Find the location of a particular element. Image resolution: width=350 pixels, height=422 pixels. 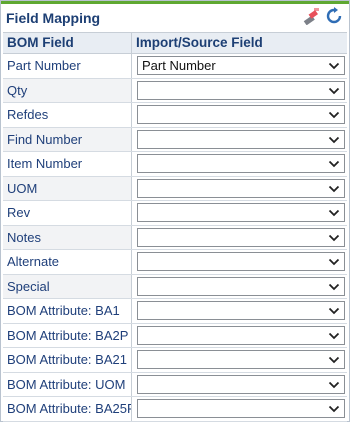

bom-field-label: BOM Attribute: BA2P is located at coordinates (67, 335).